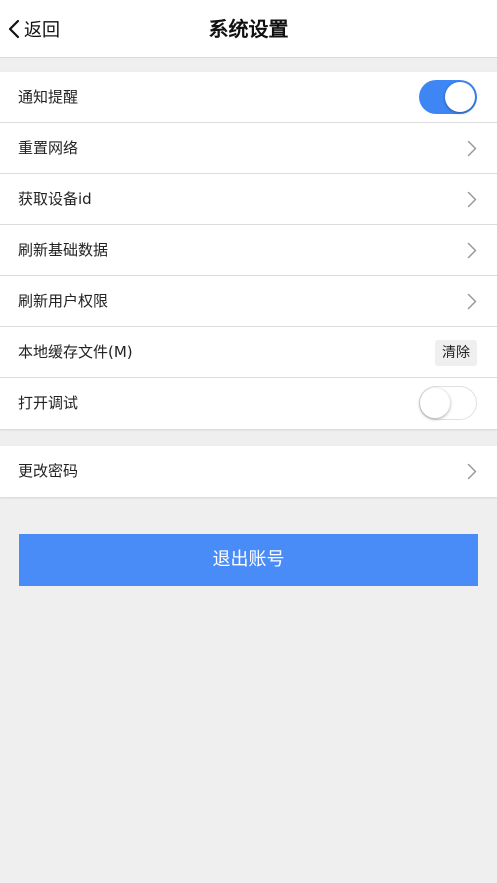  What do you see at coordinates (63, 301) in the screenshot?
I see `refresh-perm-label: 刷新用户权限` at bounding box center [63, 301].